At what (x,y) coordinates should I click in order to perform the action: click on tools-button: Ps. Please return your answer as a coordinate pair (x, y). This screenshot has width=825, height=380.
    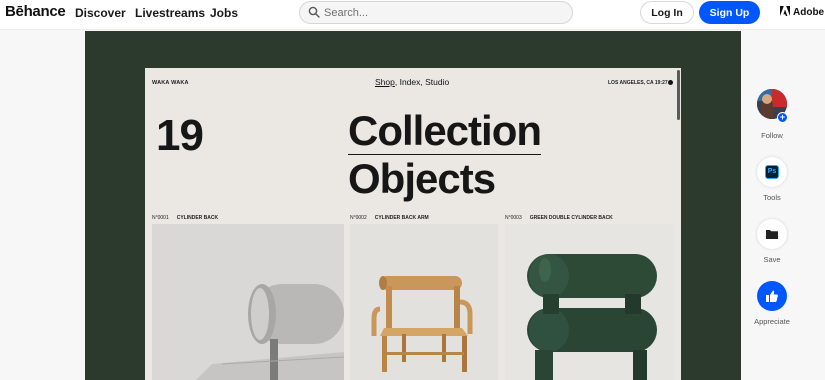
    Looking at the image, I should click on (772, 172).